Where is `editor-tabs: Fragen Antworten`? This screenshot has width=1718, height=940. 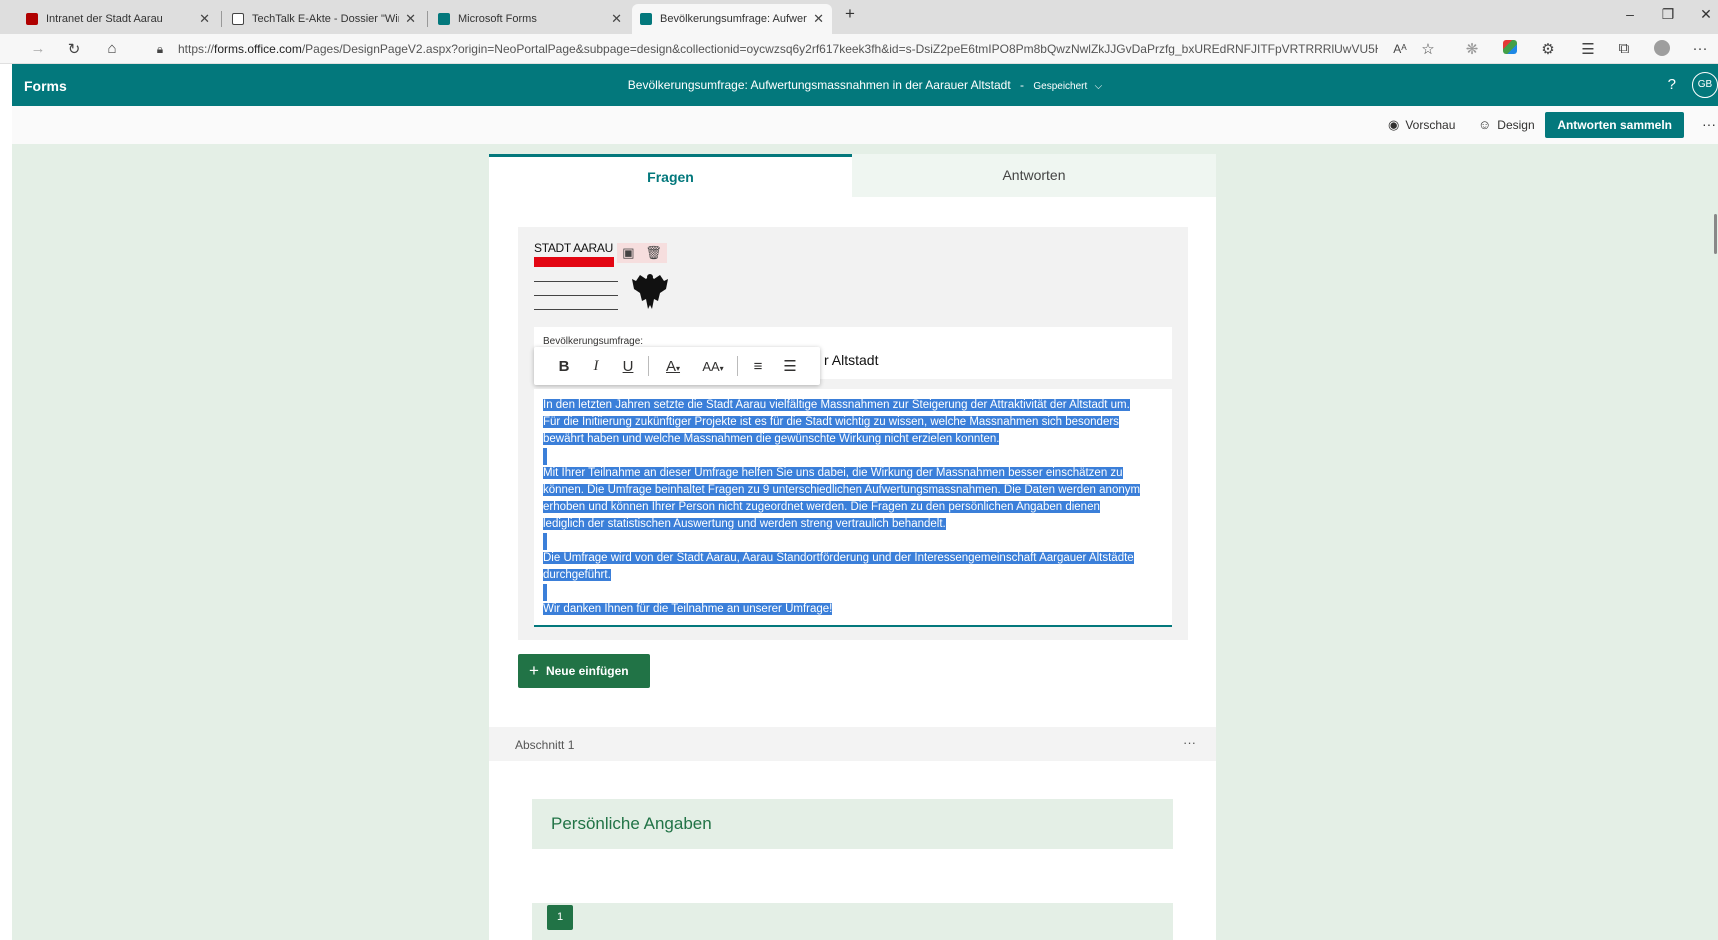 editor-tabs: Fragen Antworten is located at coordinates (852, 175).